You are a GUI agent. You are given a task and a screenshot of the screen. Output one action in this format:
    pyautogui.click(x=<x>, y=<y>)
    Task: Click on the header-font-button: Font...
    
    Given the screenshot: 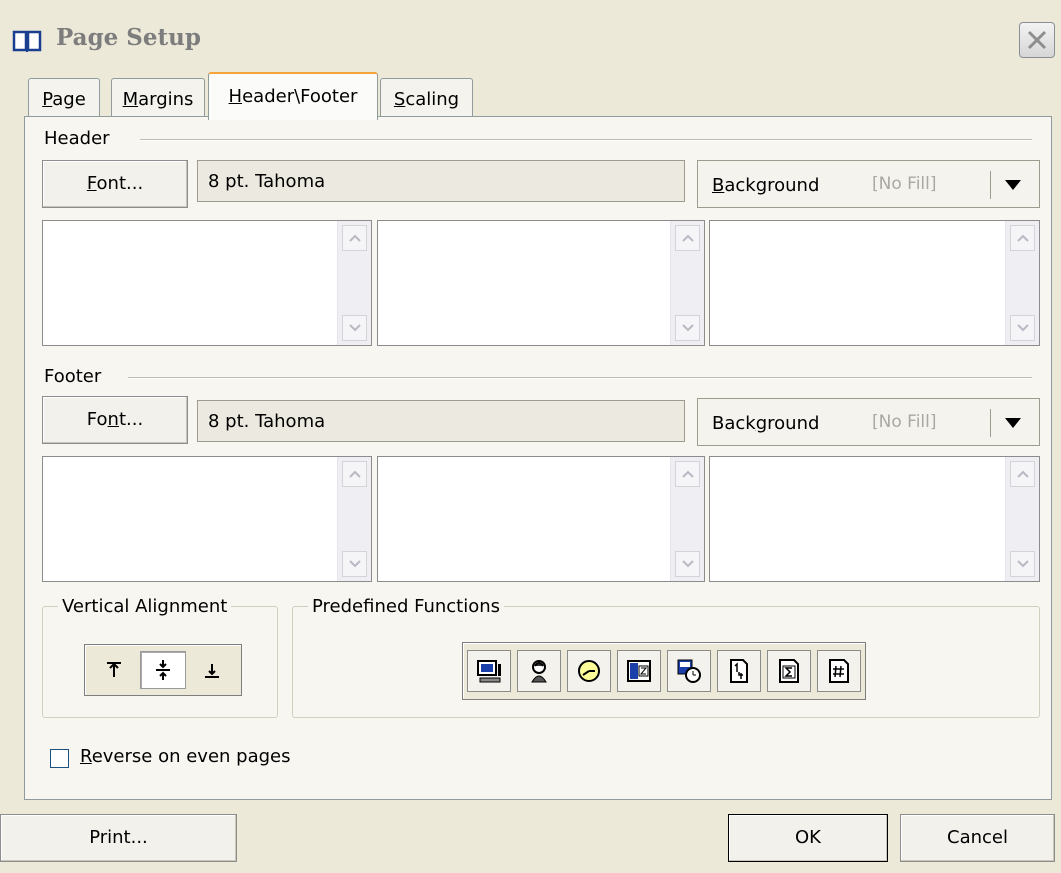 What is the action you would take?
    pyautogui.click(x=115, y=184)
    